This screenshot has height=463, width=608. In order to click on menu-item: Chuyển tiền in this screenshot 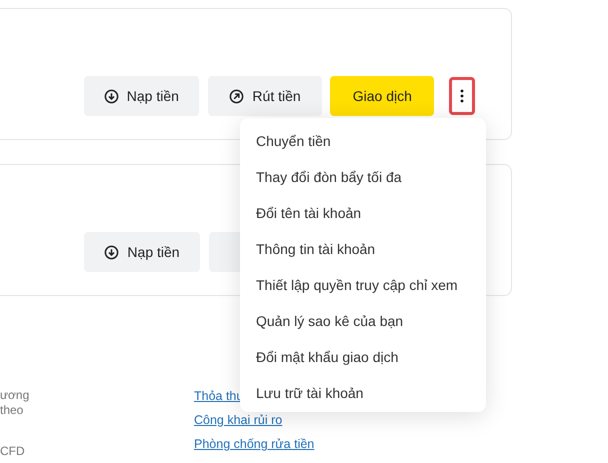, I will do `click(363, 141)`.